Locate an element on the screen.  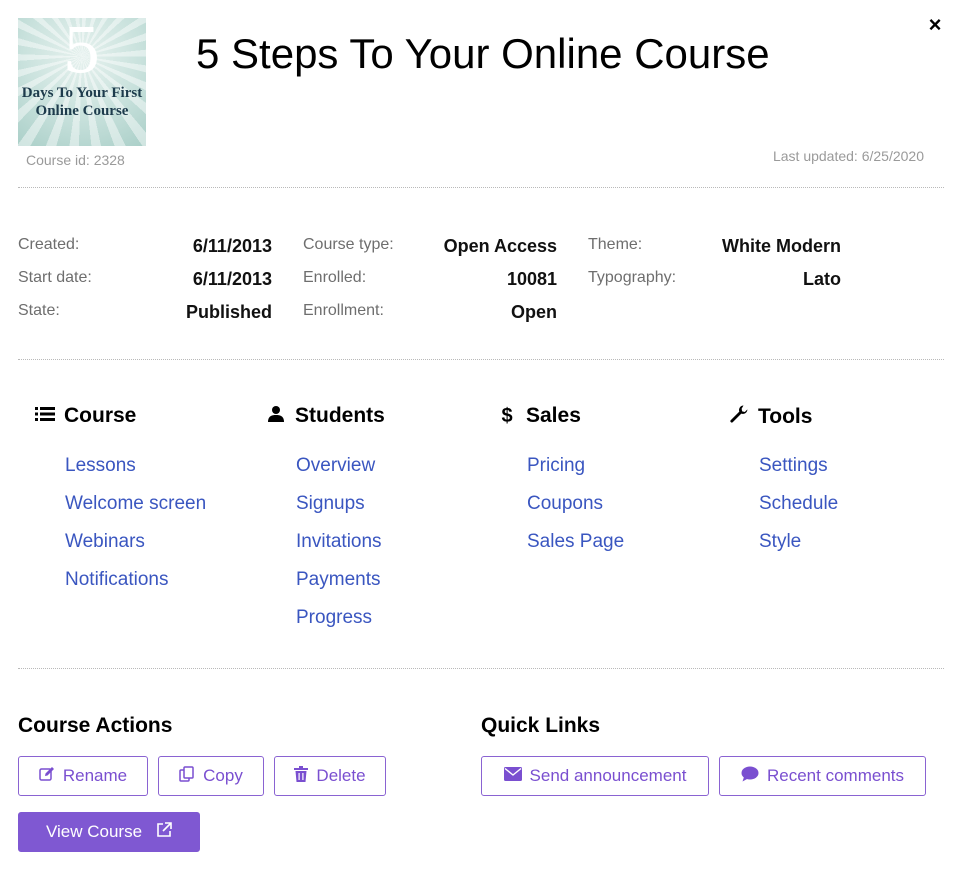
section-tools-title: Tools is located at coordinates (785, 416).